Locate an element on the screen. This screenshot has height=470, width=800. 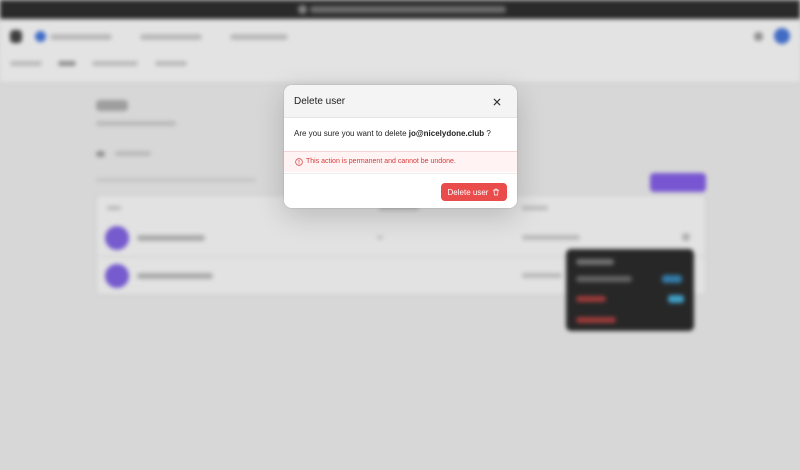
delete-button-label: Delete user is located at coordinates (468, 192).